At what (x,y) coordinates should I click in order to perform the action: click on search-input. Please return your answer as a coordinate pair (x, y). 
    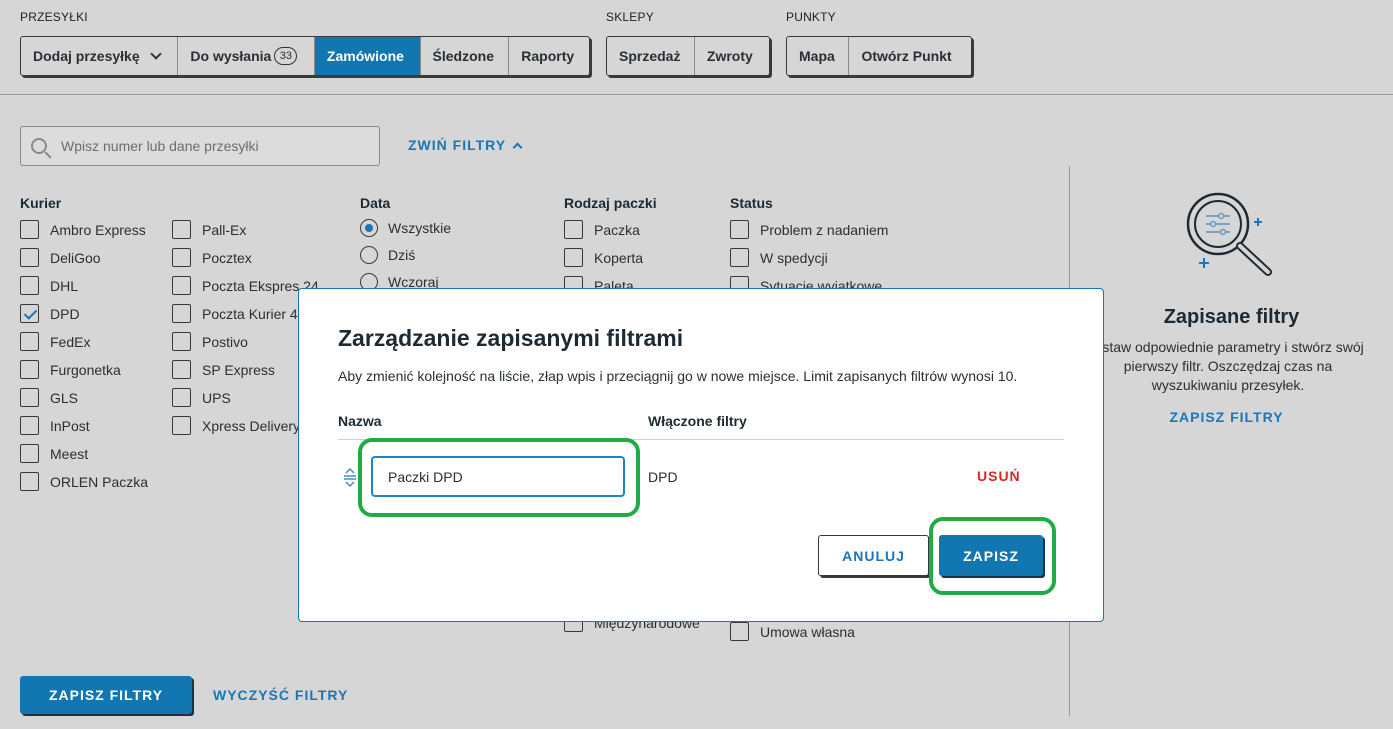
    Looking at the image, I should click on (211, 146).